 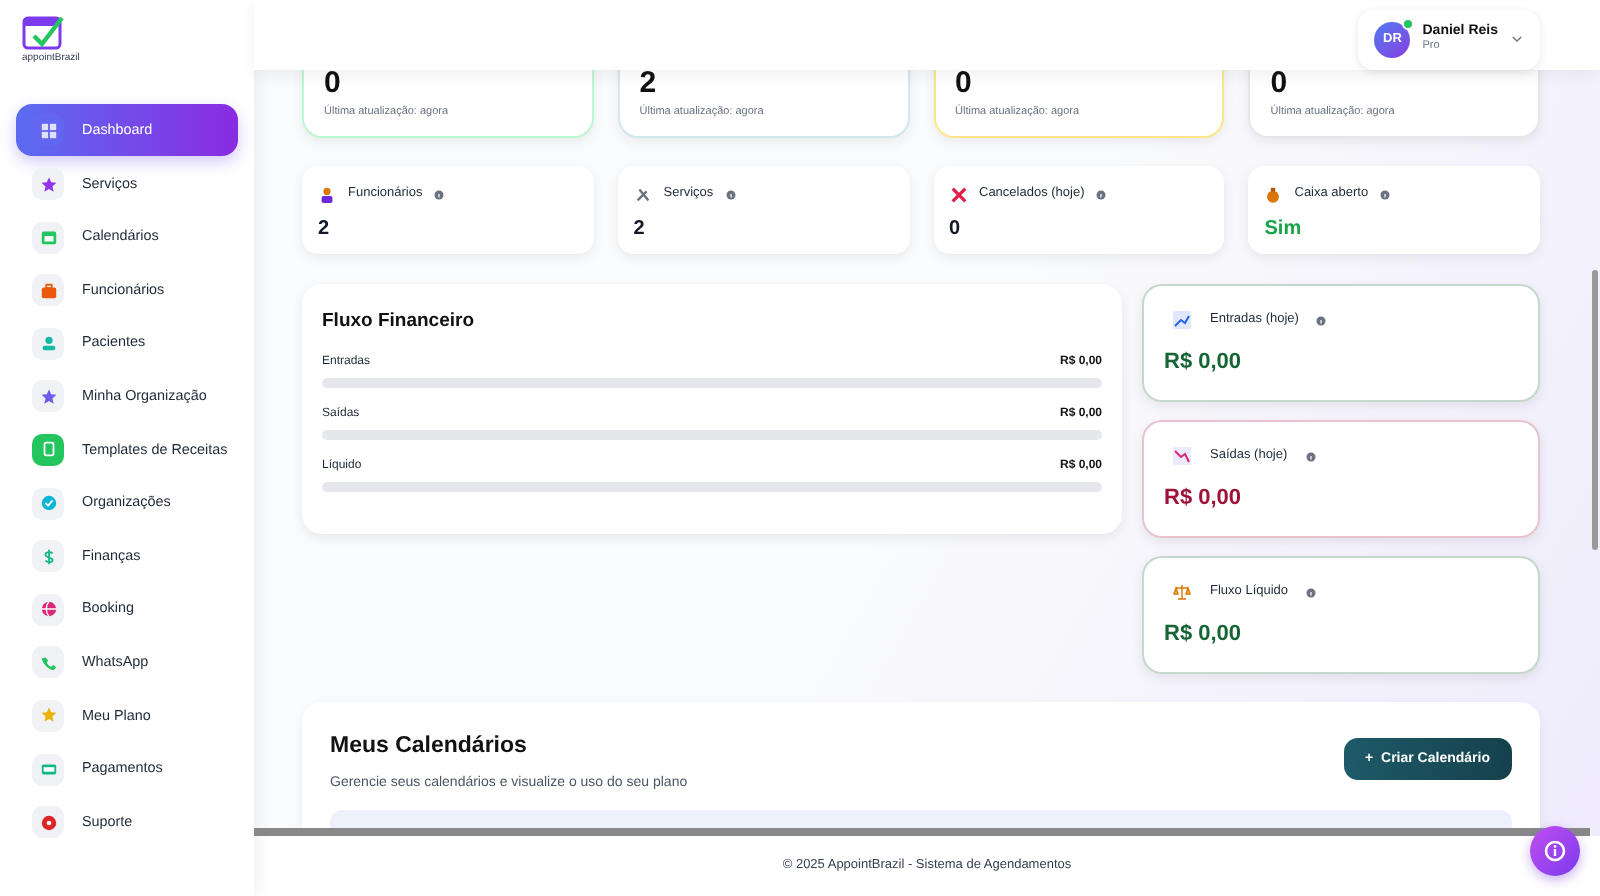 What do you see at coordinates (1284, 230) in the screenshot?
I see `metric-value: Sim` at bounding box center [1284, 230].